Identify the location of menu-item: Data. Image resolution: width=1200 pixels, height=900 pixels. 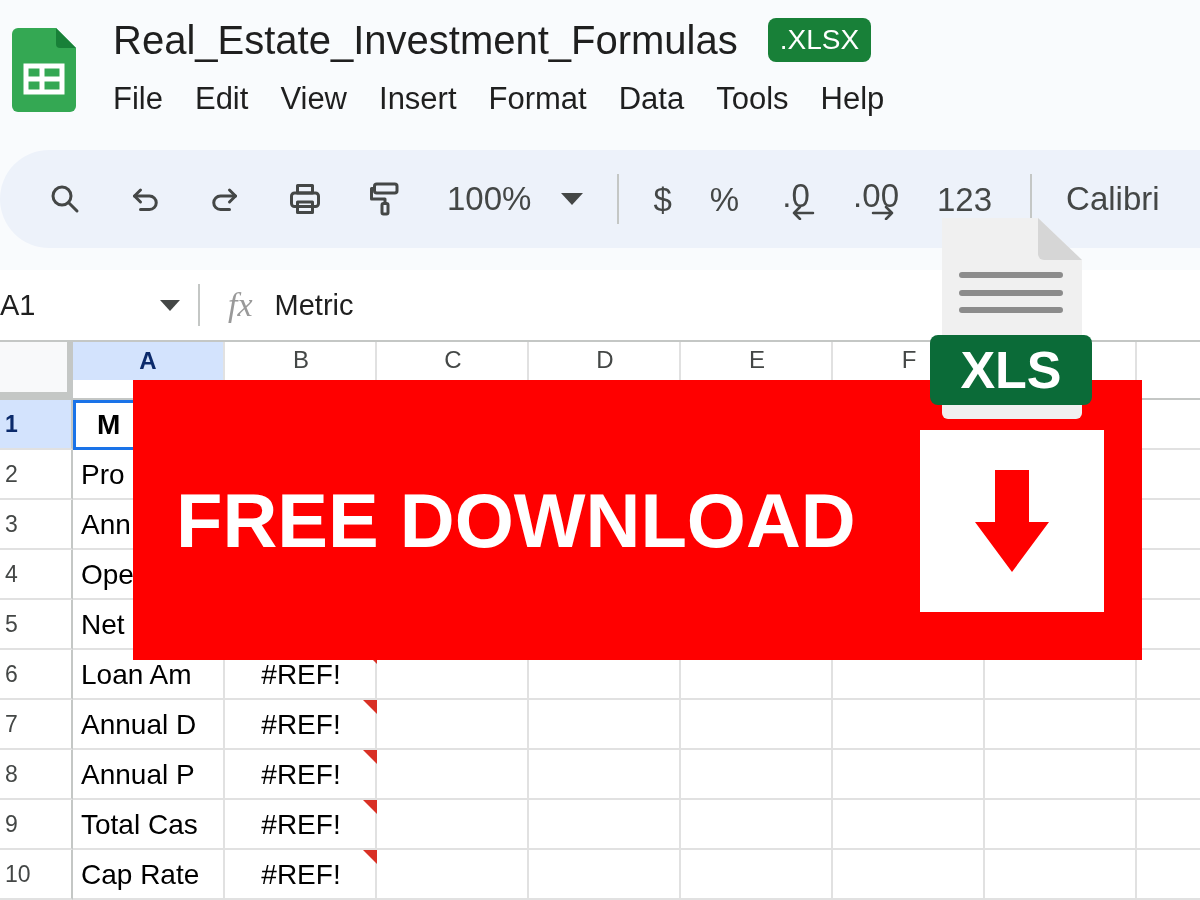
(651, 99).